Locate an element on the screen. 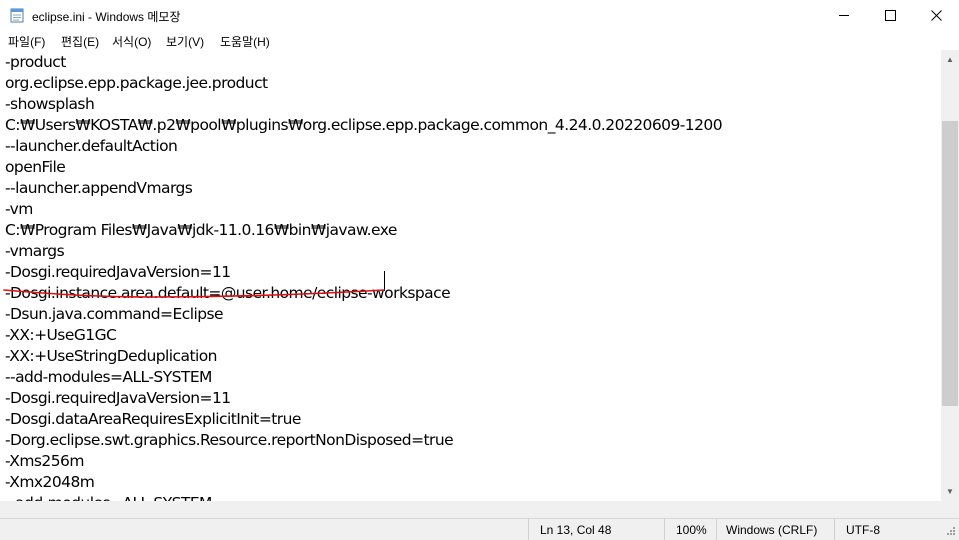 Image resolution: width=959 pixels, height=540 pixels. menu-format: 서식(O) is located at coordinates (131, 41).